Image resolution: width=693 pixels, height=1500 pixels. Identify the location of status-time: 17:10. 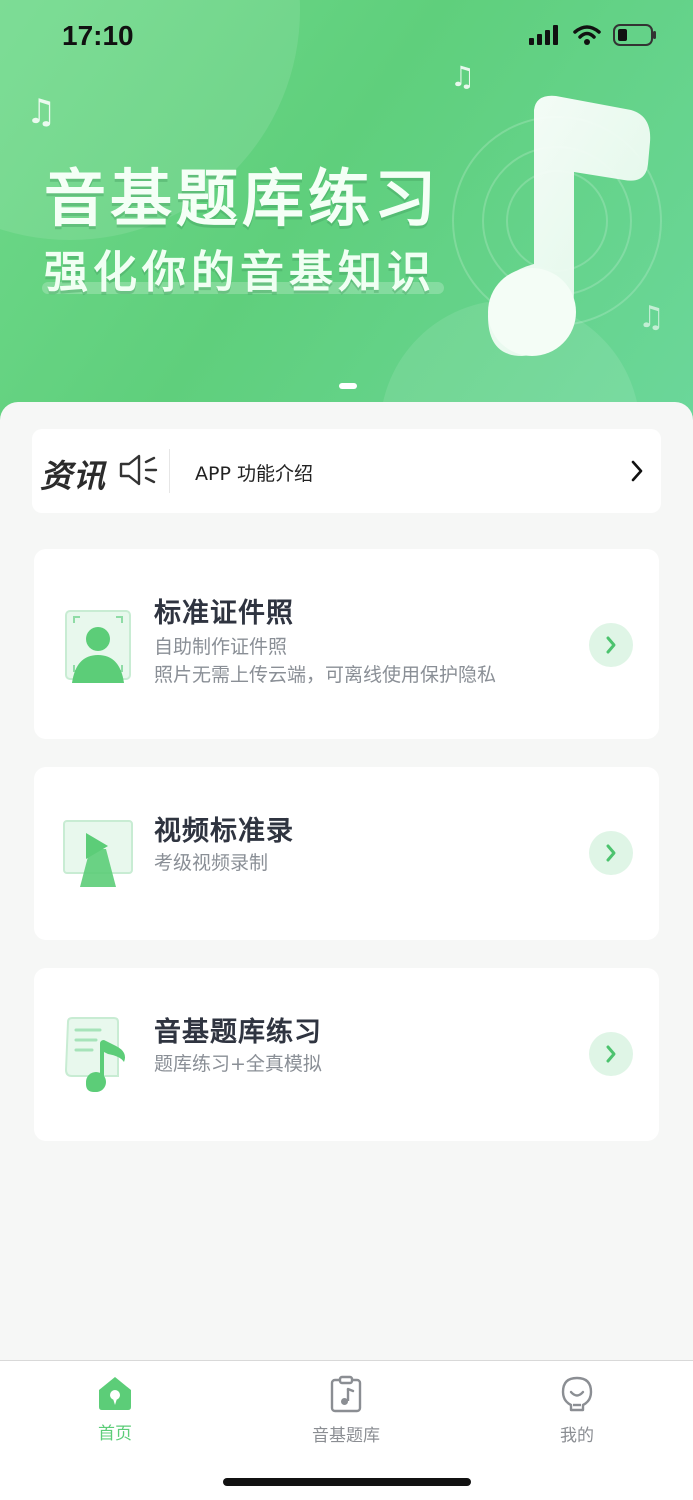
(98, 35).